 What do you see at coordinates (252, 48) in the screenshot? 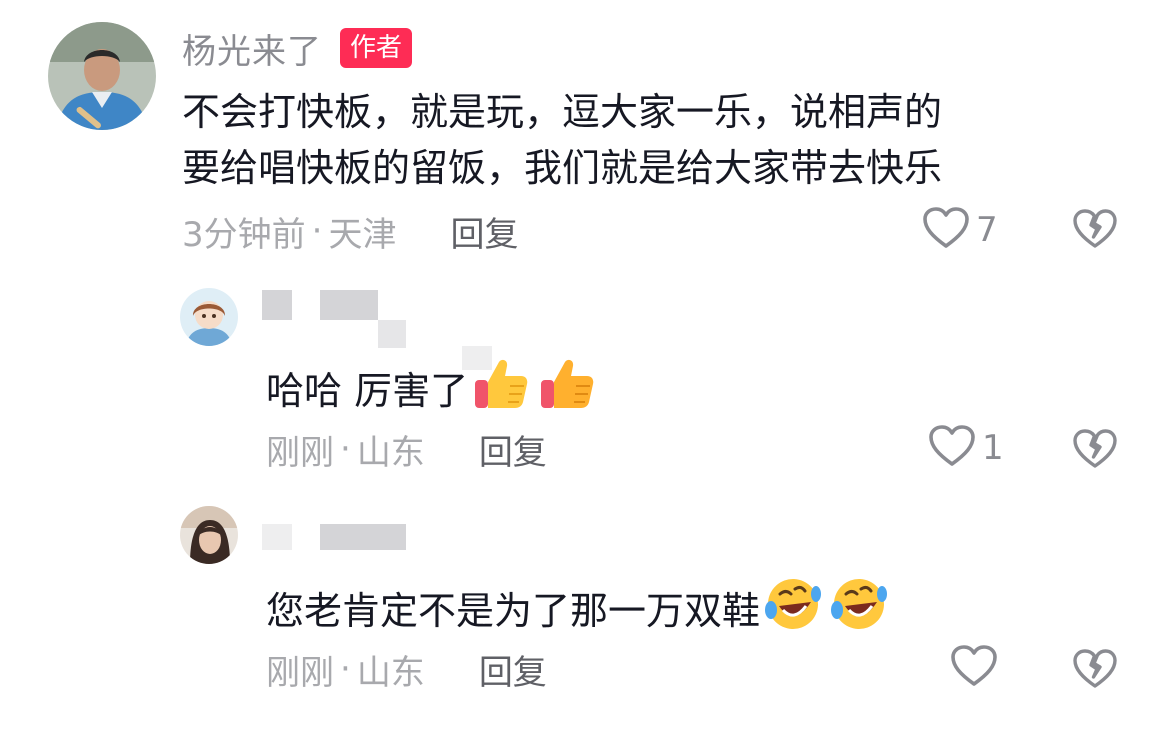
I see `comment-author-name: 杨光来了` at bounding box center [252, 48].